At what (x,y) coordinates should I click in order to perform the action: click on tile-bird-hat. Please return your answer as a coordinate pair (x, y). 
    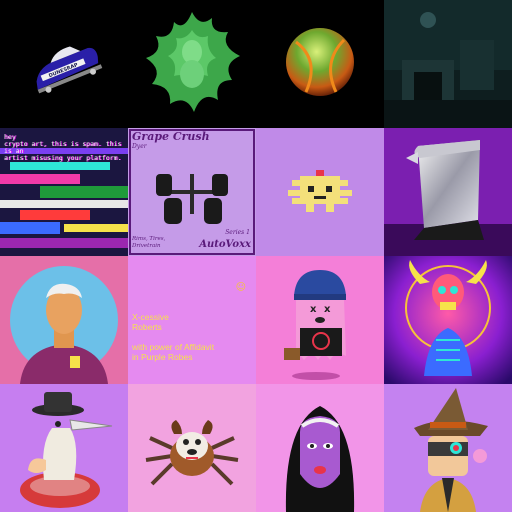
    Looking at the image, I should click on (64, 448).